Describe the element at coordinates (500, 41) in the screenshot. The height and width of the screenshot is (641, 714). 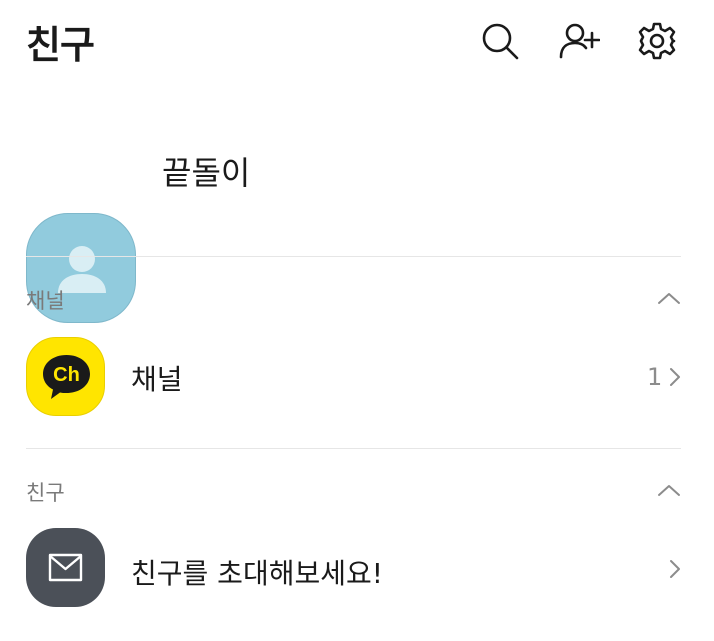
I see `search-icon` at that location.